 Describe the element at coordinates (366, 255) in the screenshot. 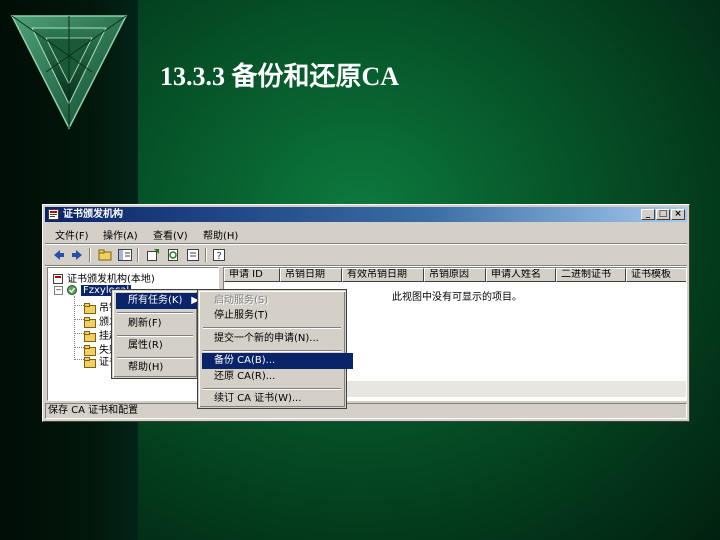

I see `toolbar: ?` at that location.